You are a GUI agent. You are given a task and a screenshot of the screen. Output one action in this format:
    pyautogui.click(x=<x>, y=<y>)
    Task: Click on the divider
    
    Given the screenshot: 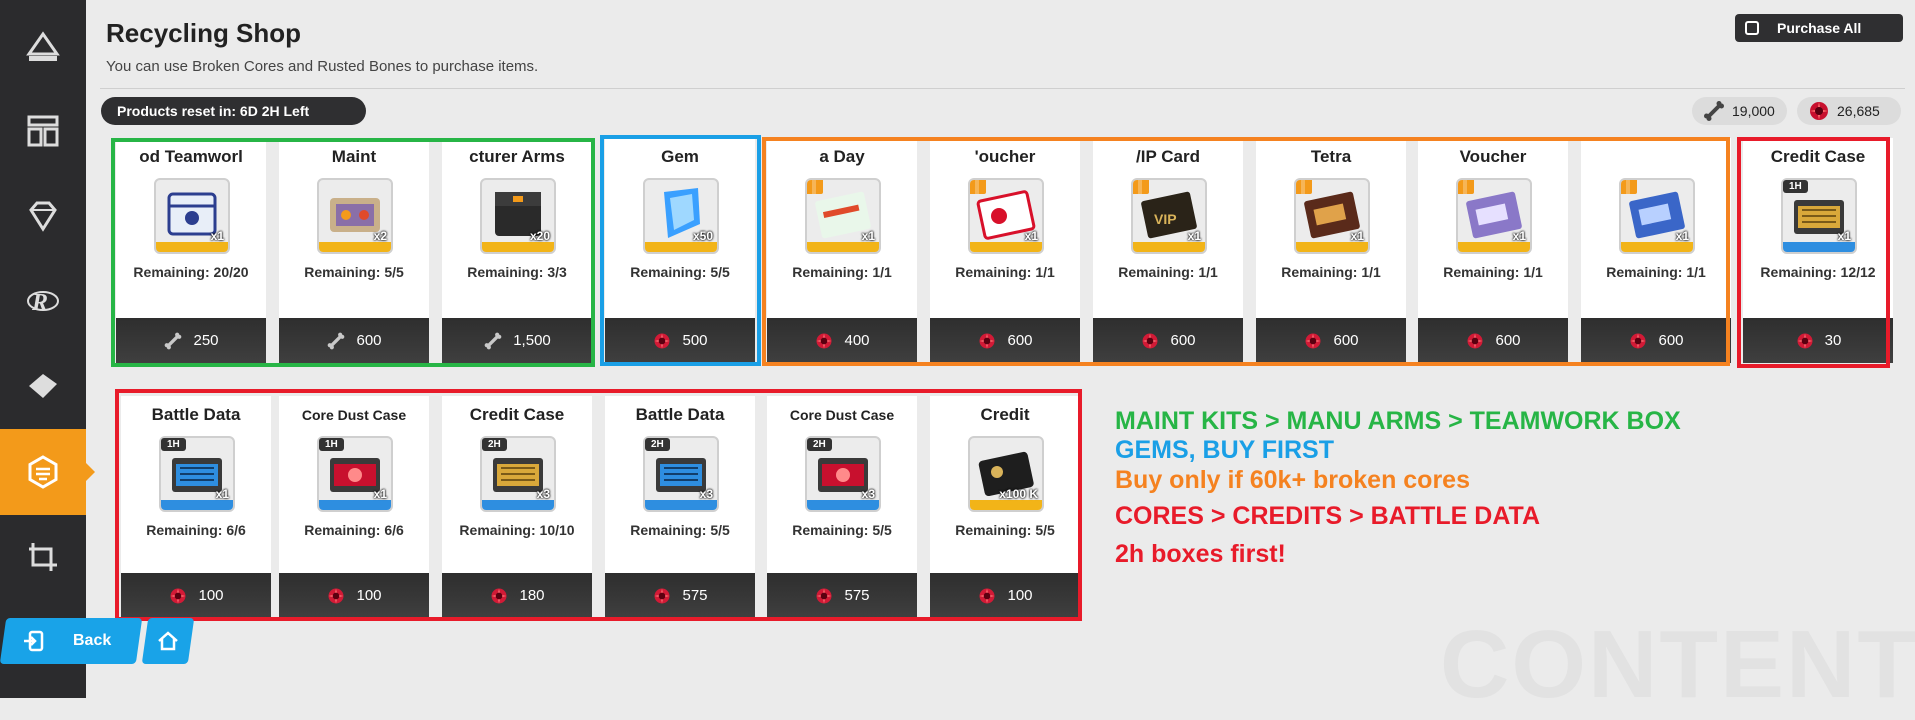 What is the action you would take?
    pyautogui.click(x=1002, y=88)
    